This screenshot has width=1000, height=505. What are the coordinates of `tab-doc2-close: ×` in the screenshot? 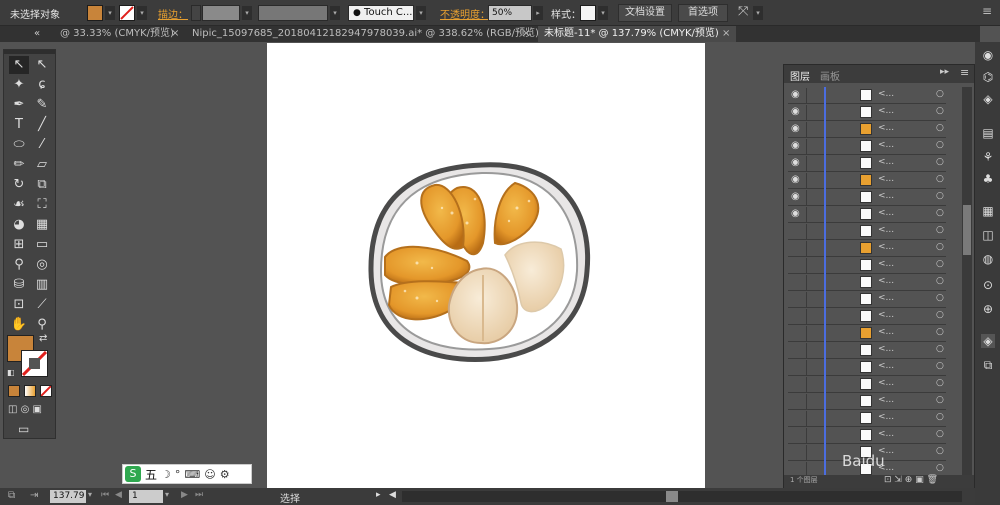 It's located at (528, 34).